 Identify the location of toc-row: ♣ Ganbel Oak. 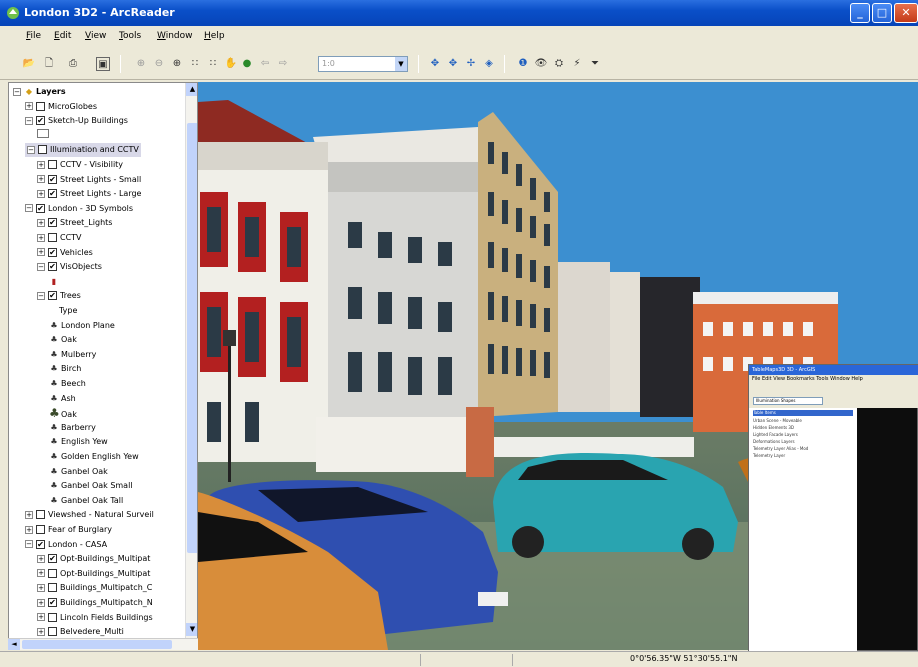
(78, 472).